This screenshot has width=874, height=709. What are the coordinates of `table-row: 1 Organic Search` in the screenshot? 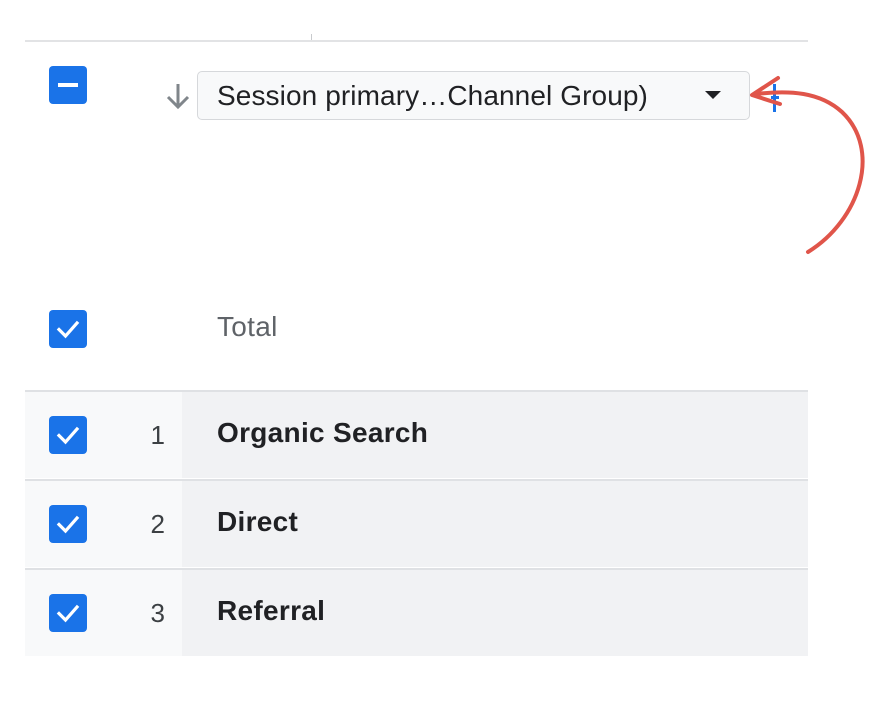 It's located at (416, 434).